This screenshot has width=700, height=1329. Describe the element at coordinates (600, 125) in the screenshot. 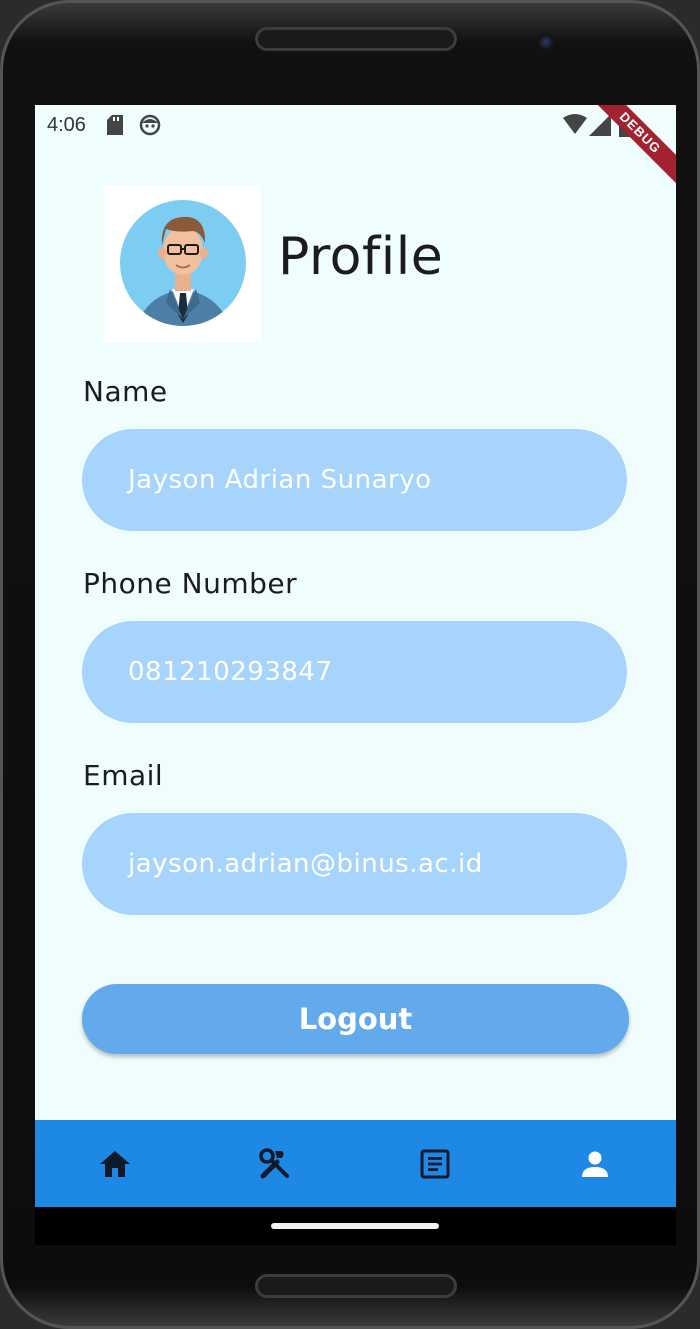

I see `signal-icon` at that location.